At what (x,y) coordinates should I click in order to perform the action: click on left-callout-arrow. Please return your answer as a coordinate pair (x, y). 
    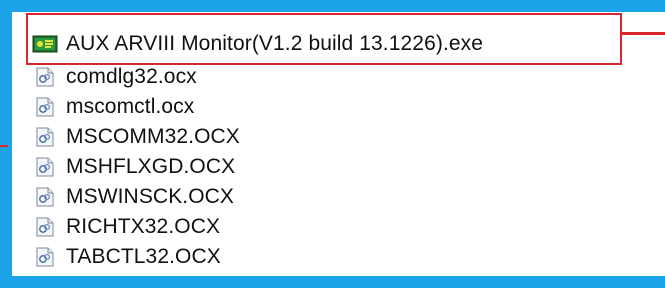
    Looking at the image, I should click on (4, 146).